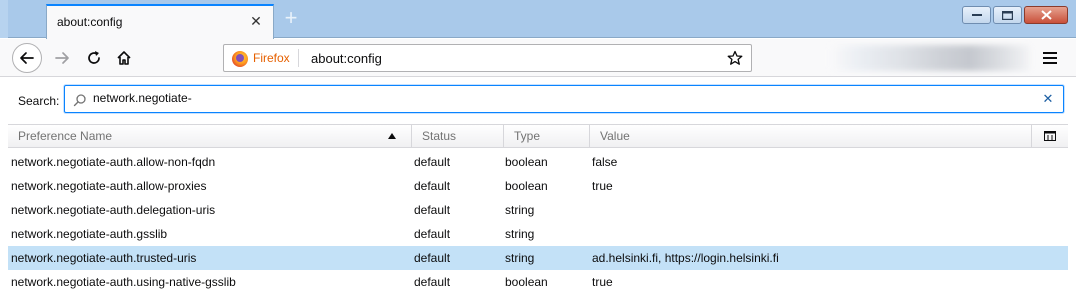 The height and width of the screenshot is (300, 1076). I want to click on arrow-right-icon, so click(62, 58).